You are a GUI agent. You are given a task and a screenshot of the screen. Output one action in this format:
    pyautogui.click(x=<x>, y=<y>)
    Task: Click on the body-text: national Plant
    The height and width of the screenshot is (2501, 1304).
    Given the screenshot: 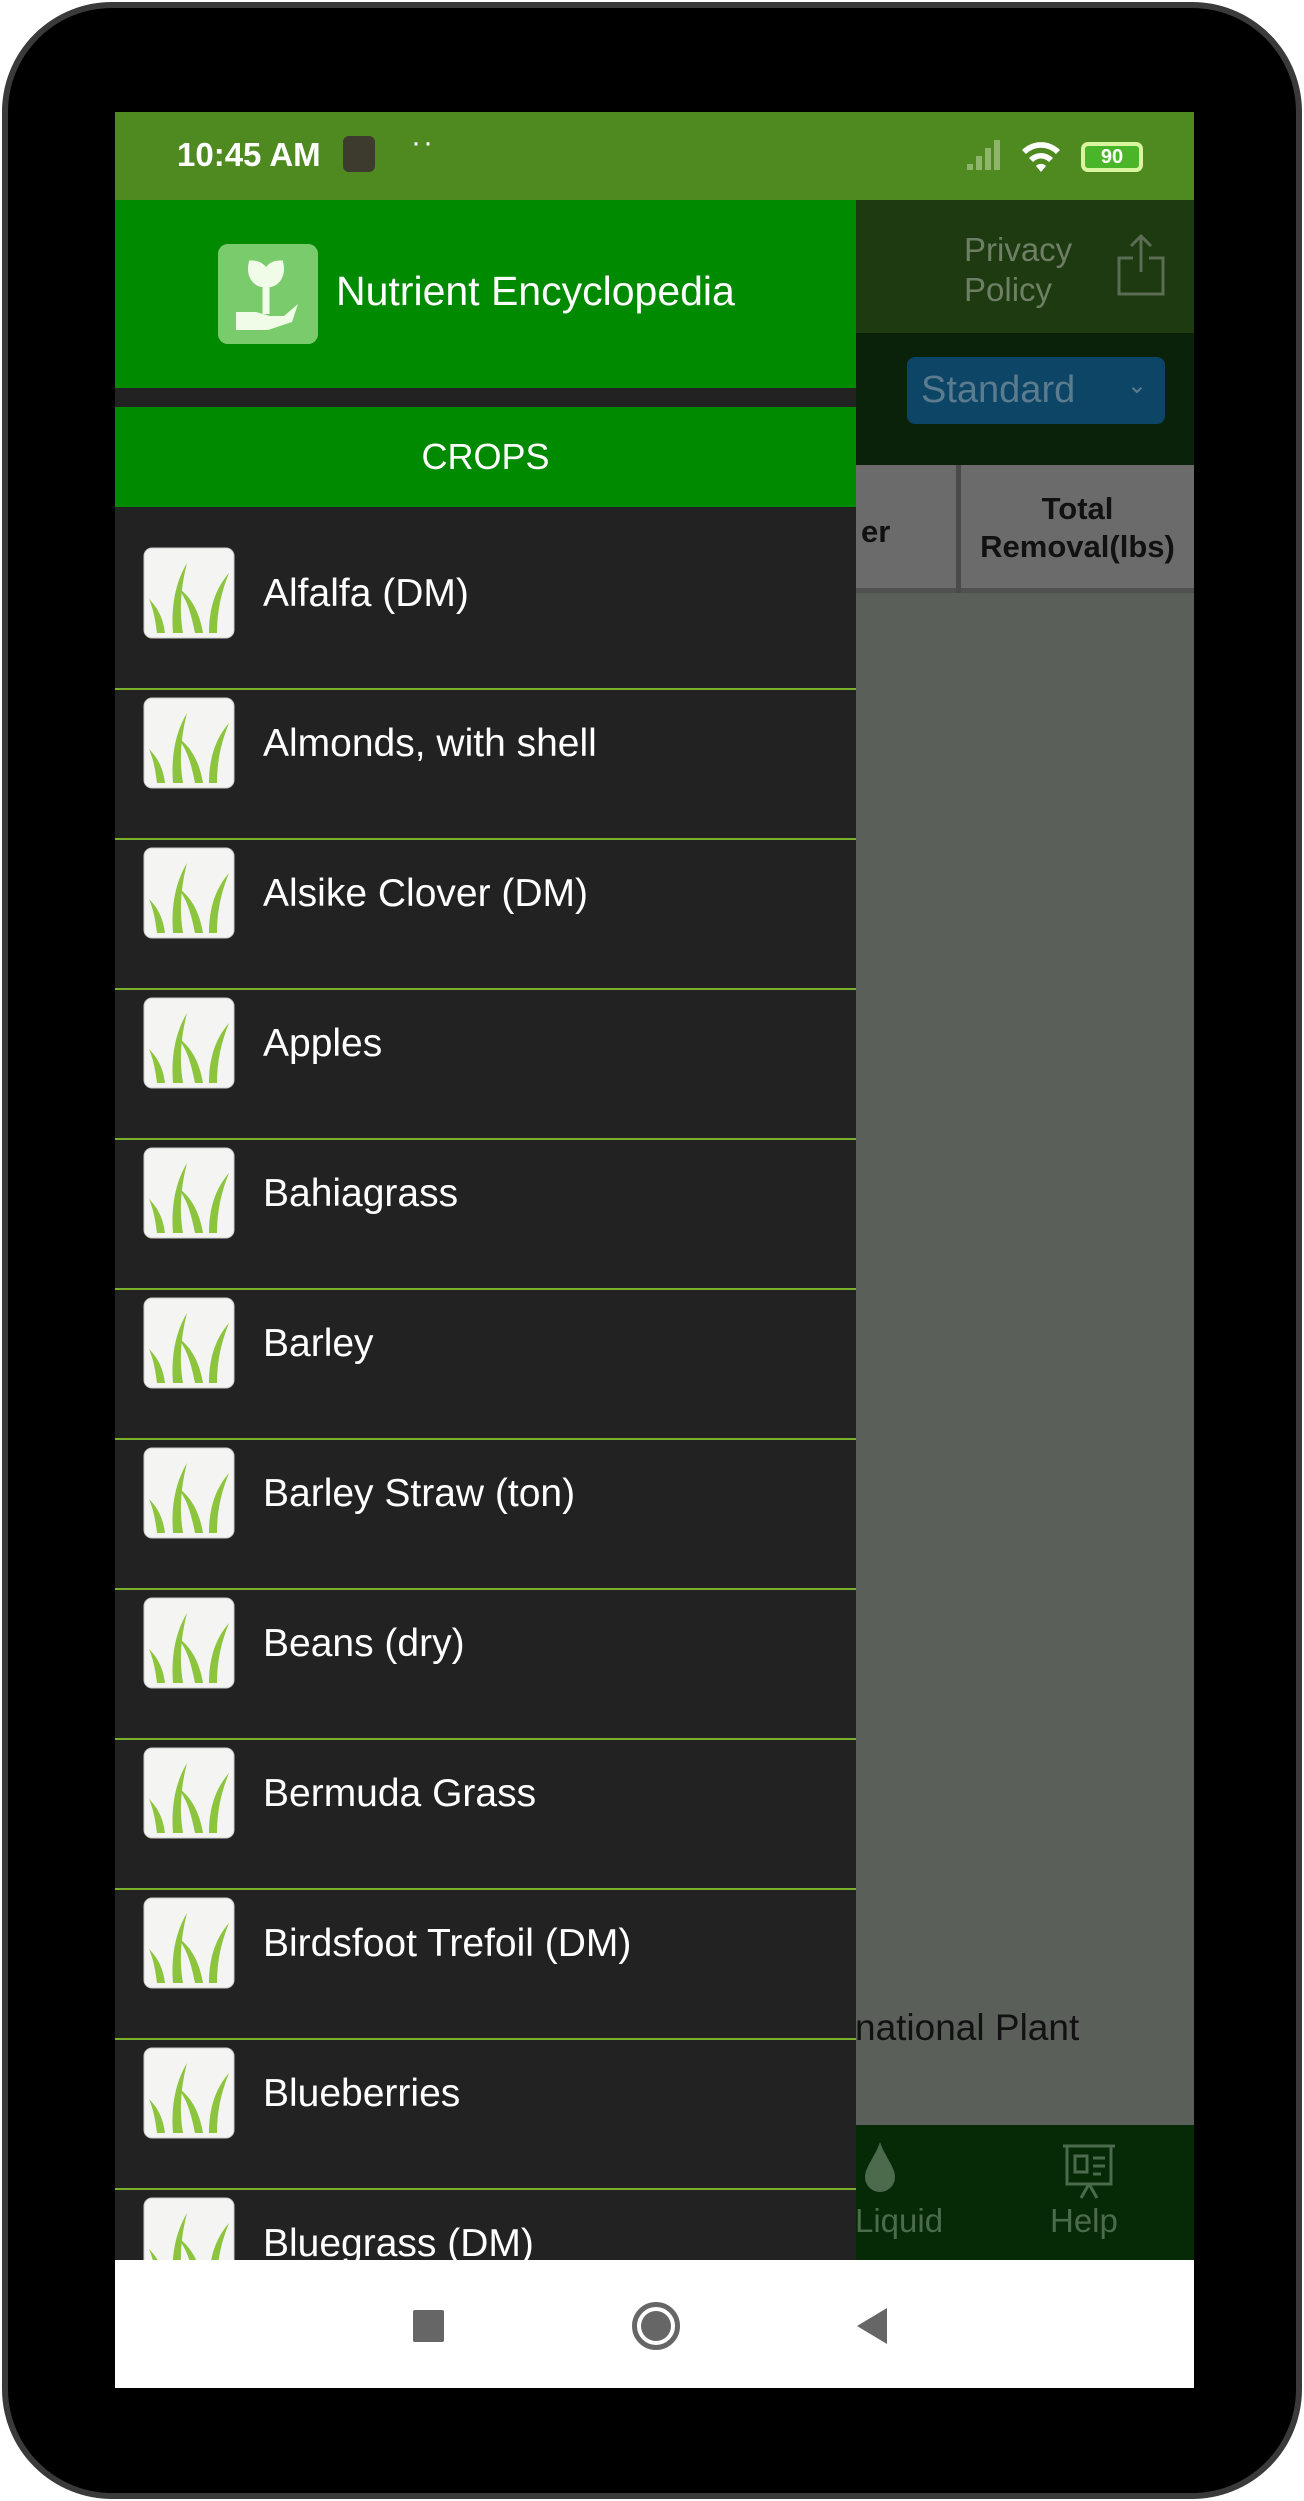 What is the action you would take?
    pyautogui.click(x=967, y=2027)
    